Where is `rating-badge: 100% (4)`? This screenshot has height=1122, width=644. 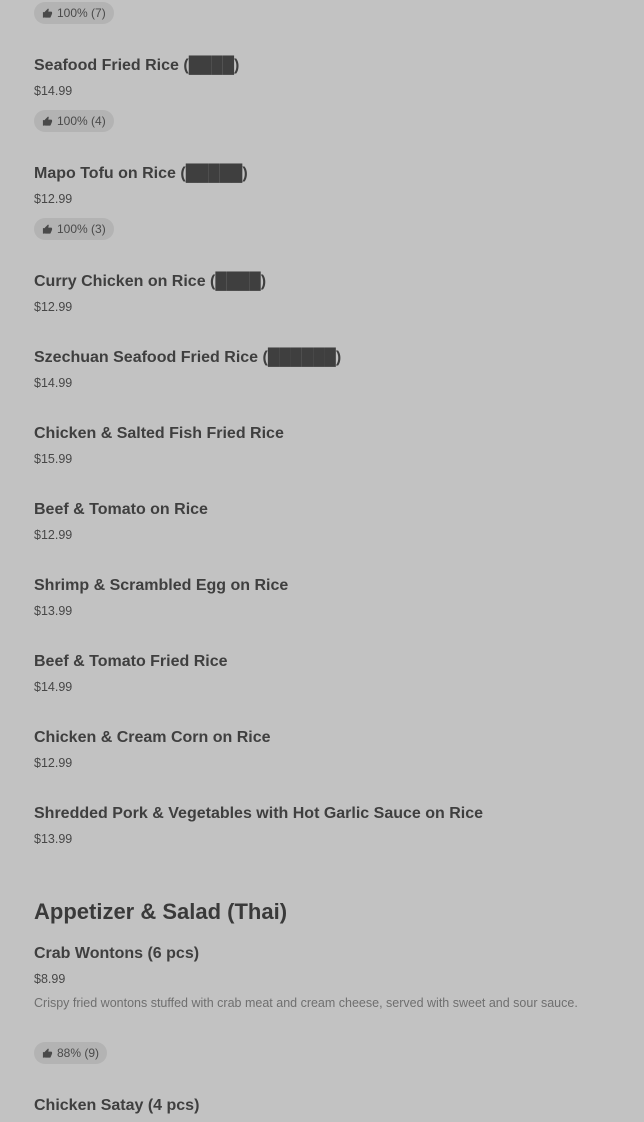
rating-badge: 100% (4) is located at coordinates (74, 121).